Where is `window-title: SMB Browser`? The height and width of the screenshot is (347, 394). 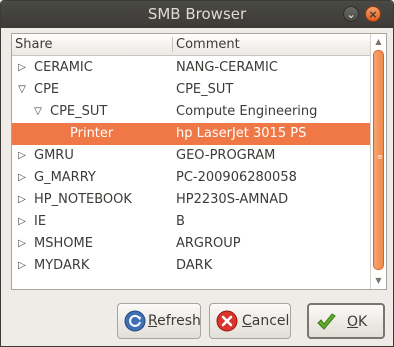
window-title: SMB Browser is located at coordinates (197, 14).